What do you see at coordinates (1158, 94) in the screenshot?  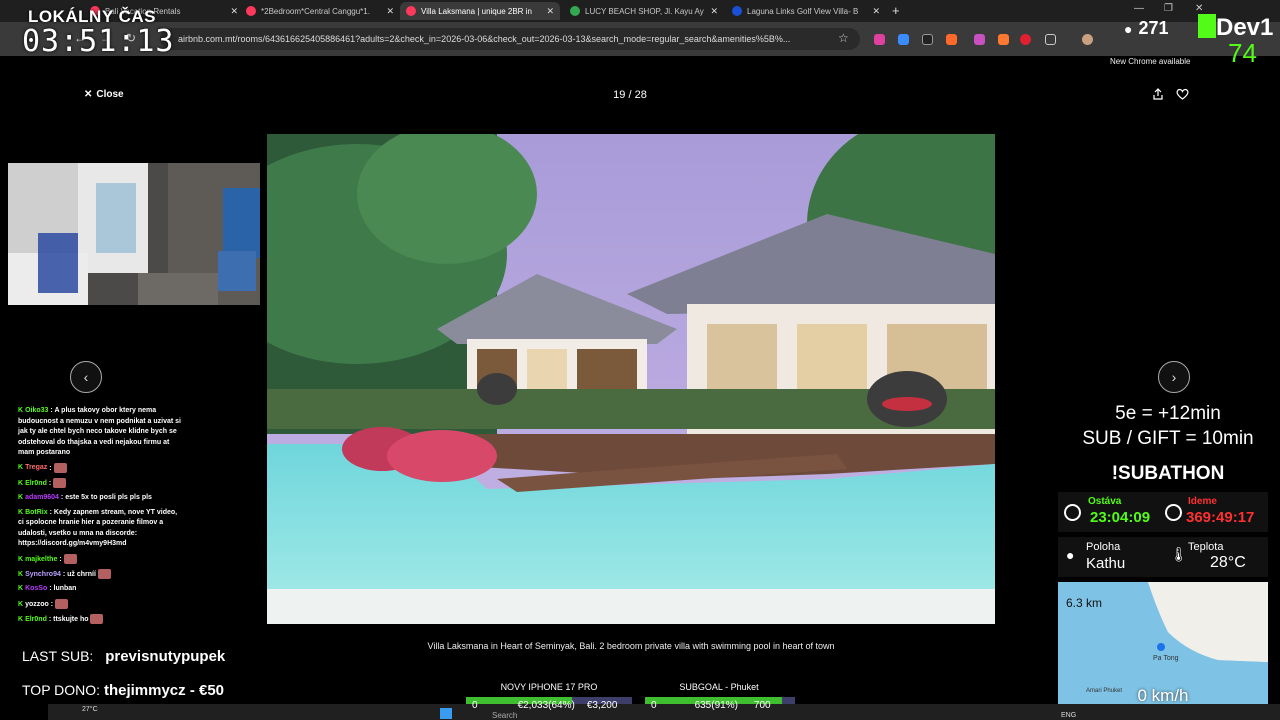 I see `share-icon` at bounding box center [1158, 94].